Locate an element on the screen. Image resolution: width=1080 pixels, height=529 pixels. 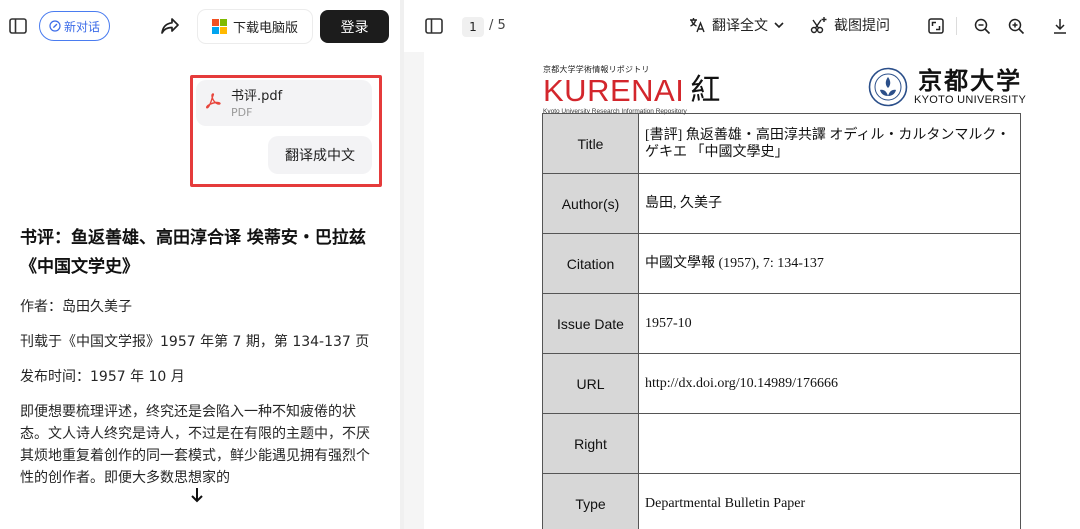
answer-published-in: 刊载于《中国文学报》1957 年第 7 期，第 134-137 页 is located at coordinates (195, 342).